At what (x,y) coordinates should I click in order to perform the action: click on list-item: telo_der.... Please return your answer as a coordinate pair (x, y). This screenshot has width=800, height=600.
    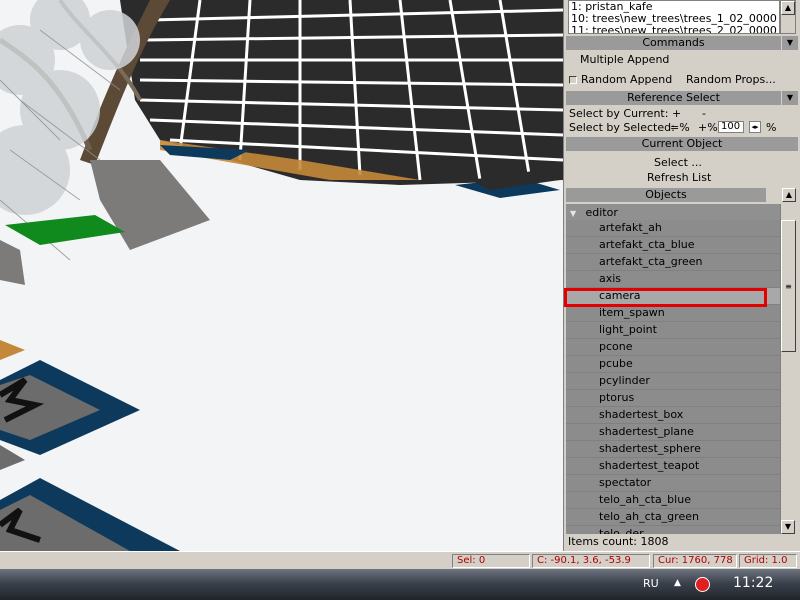
    Looking at the image, I should click on (673, 530).